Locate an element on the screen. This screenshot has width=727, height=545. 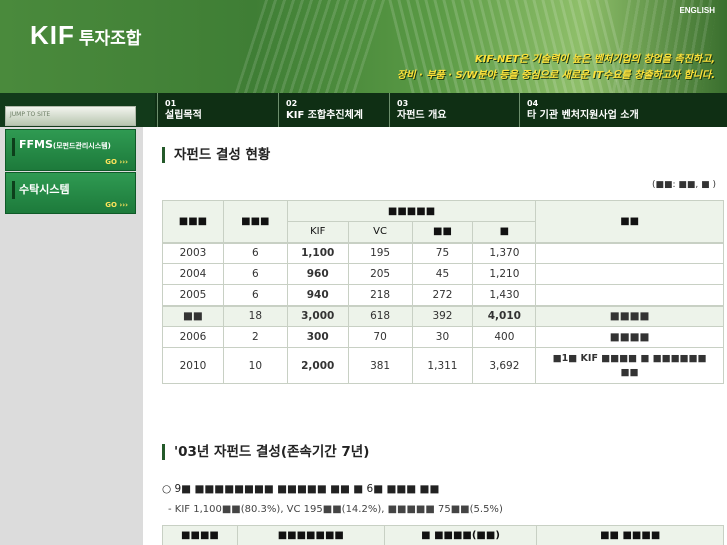
logo-text: 투자조합 is located at coordinates (110, 38).